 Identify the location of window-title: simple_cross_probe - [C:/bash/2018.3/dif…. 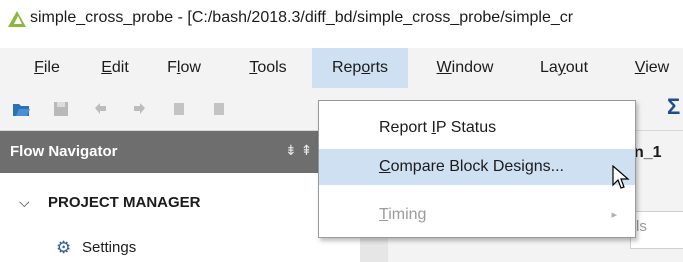
(302, 17).